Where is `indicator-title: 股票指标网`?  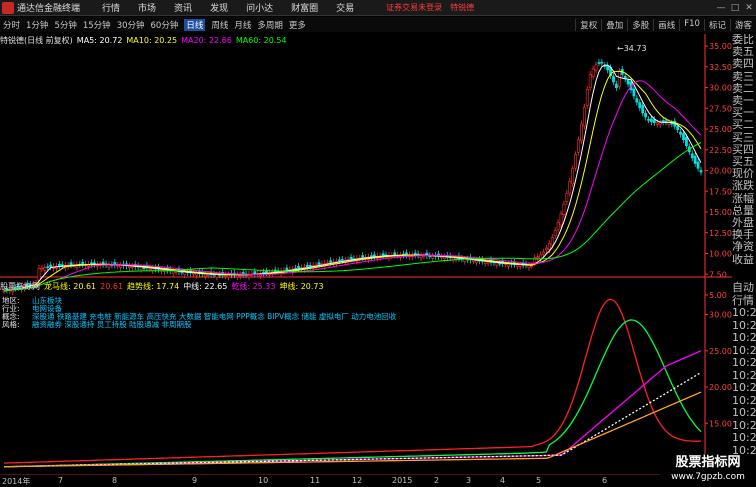
indicator-title: 股票指标网 is located at coordinates (20, 286).